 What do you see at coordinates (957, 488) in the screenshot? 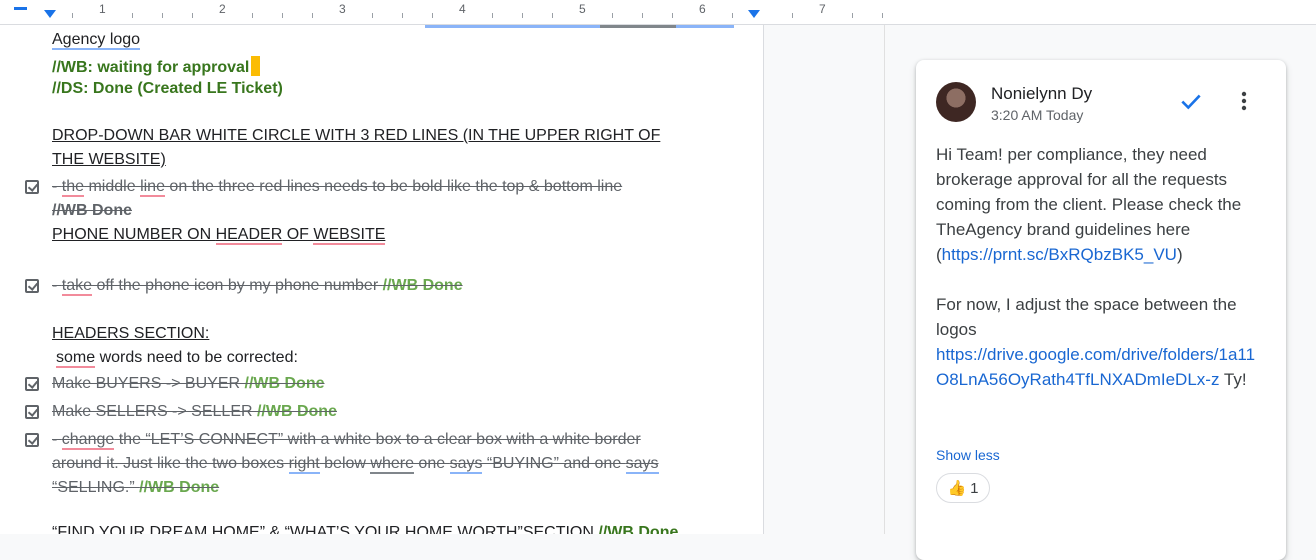
I see `thumbs-up-icon: 👍` at bounding box center [957, 488].